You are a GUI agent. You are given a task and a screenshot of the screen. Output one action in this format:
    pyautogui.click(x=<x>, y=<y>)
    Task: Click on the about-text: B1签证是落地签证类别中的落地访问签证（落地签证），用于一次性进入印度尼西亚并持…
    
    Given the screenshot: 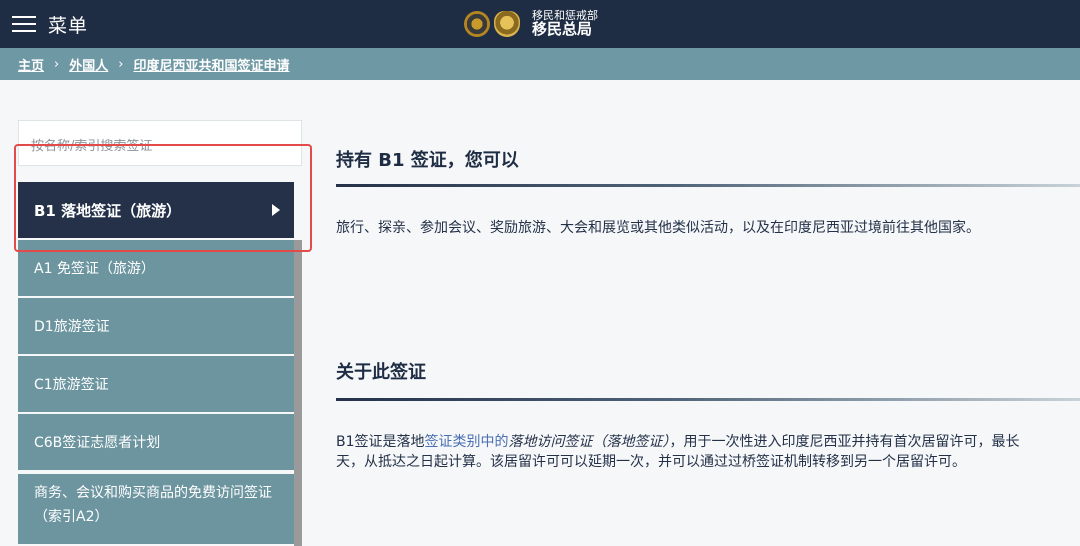 What is the action you would take?
    pyautogui.click(x=708, y=452)
    